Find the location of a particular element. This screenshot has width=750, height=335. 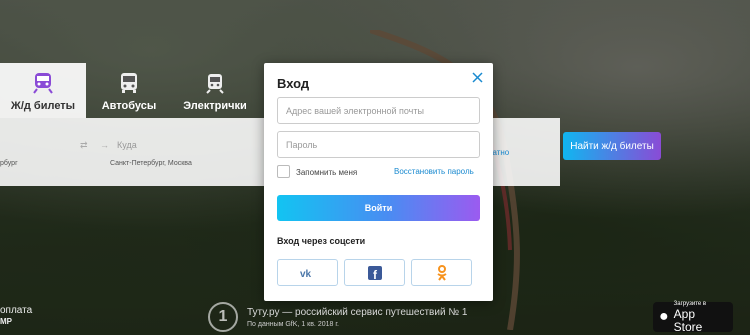

tab-train: Ж/д билеты is located at coordinates (43, 90).